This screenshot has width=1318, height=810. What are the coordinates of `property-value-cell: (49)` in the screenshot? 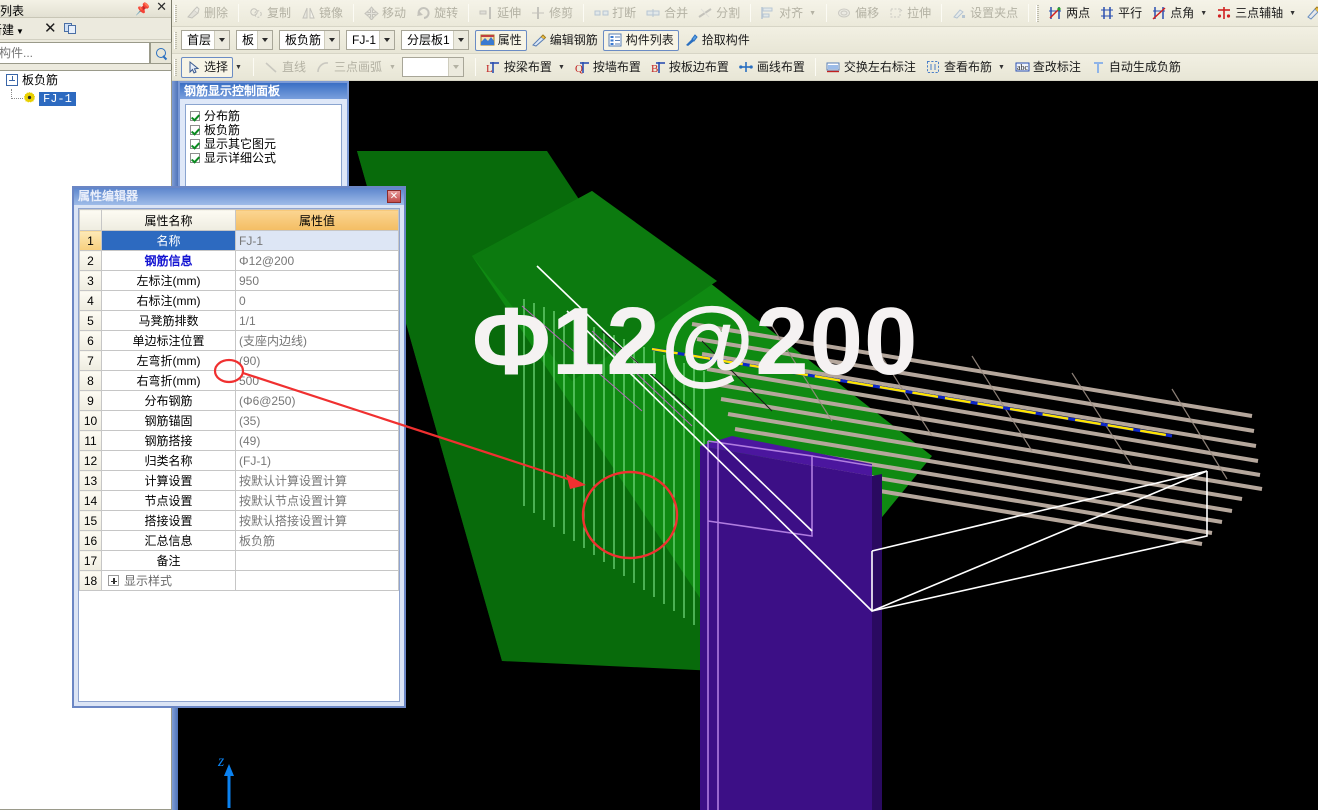 It's located at (317, 440).